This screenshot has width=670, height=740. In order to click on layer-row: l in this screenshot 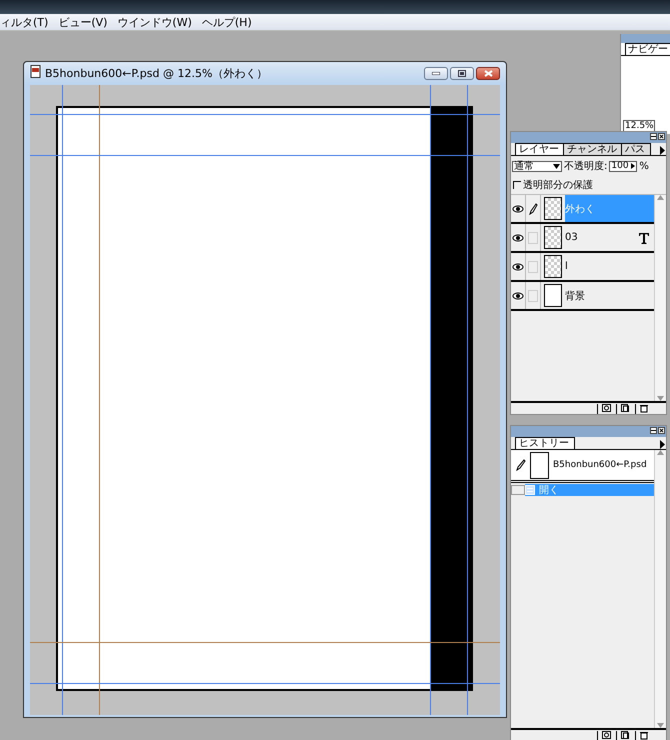, I will do `click(582, 267)`.